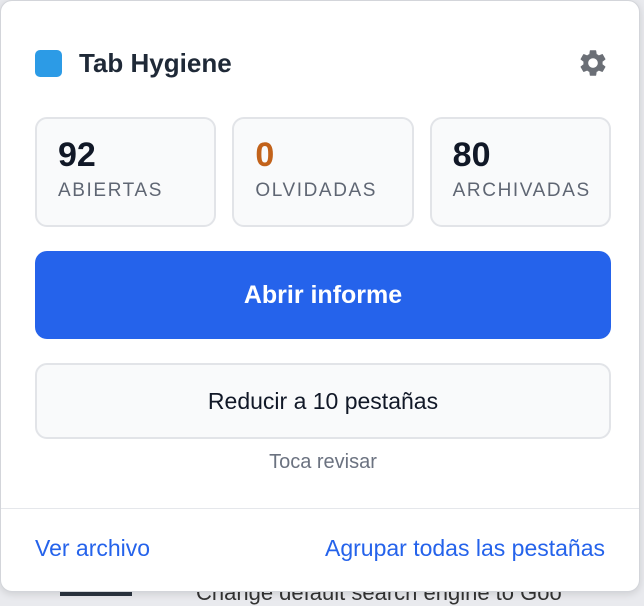 This screenshot has width=644, height=606. I want to click on stat-value-forgotten: 0, so click(265, 155).